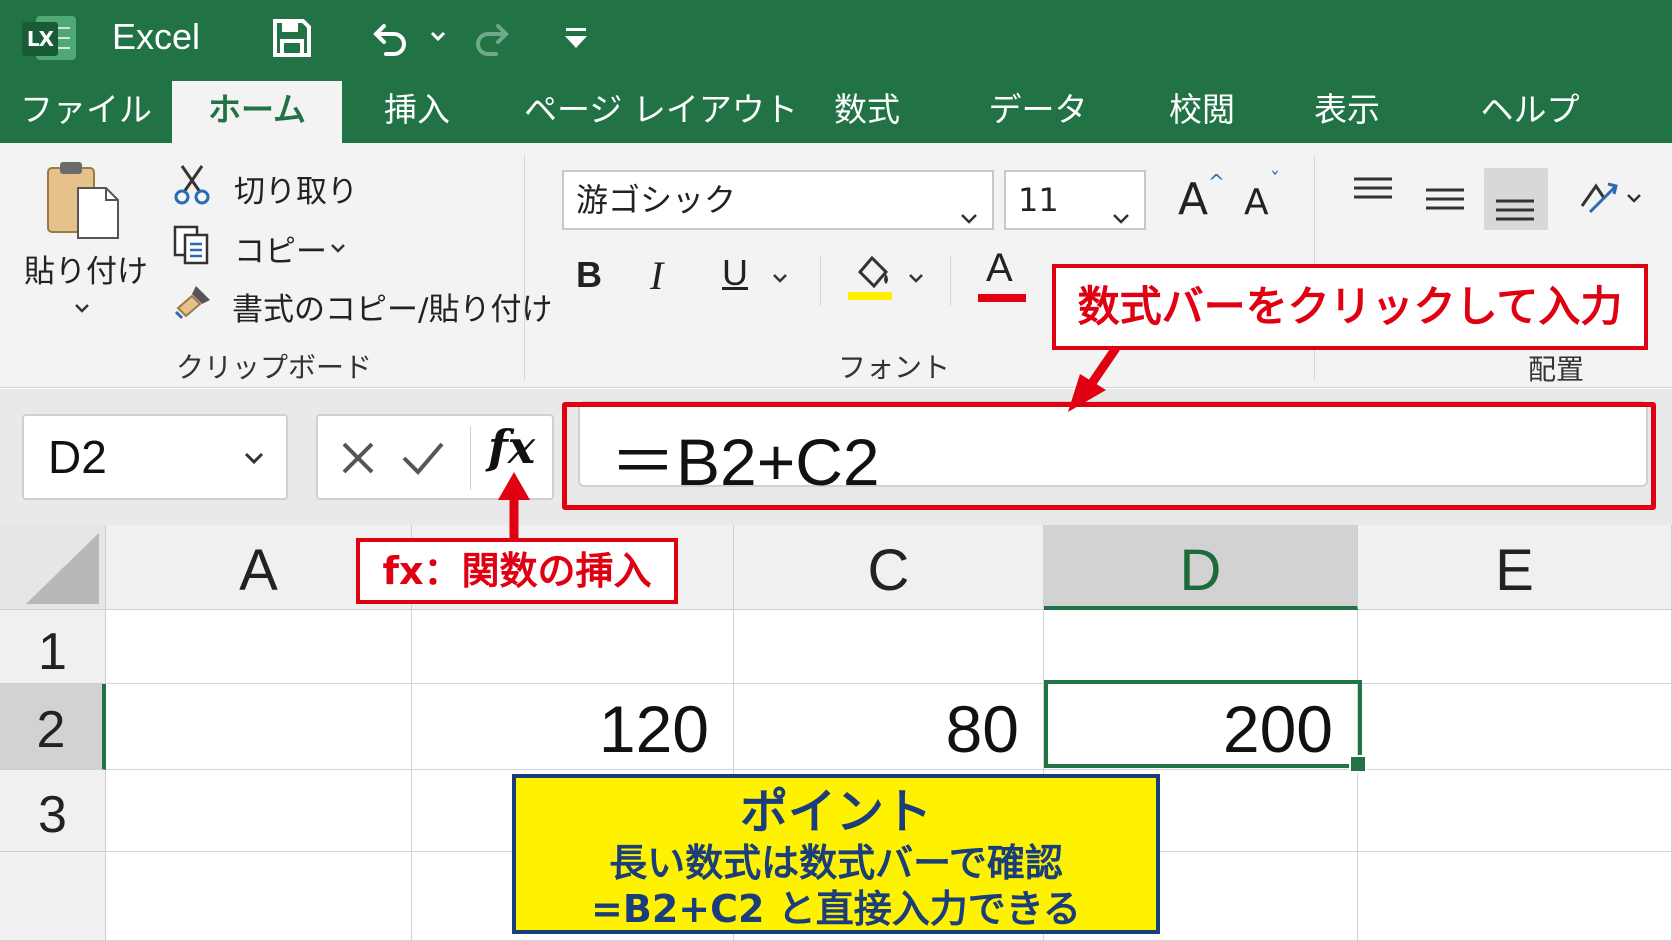  I want to click on cell-a4, so click(259, 896).